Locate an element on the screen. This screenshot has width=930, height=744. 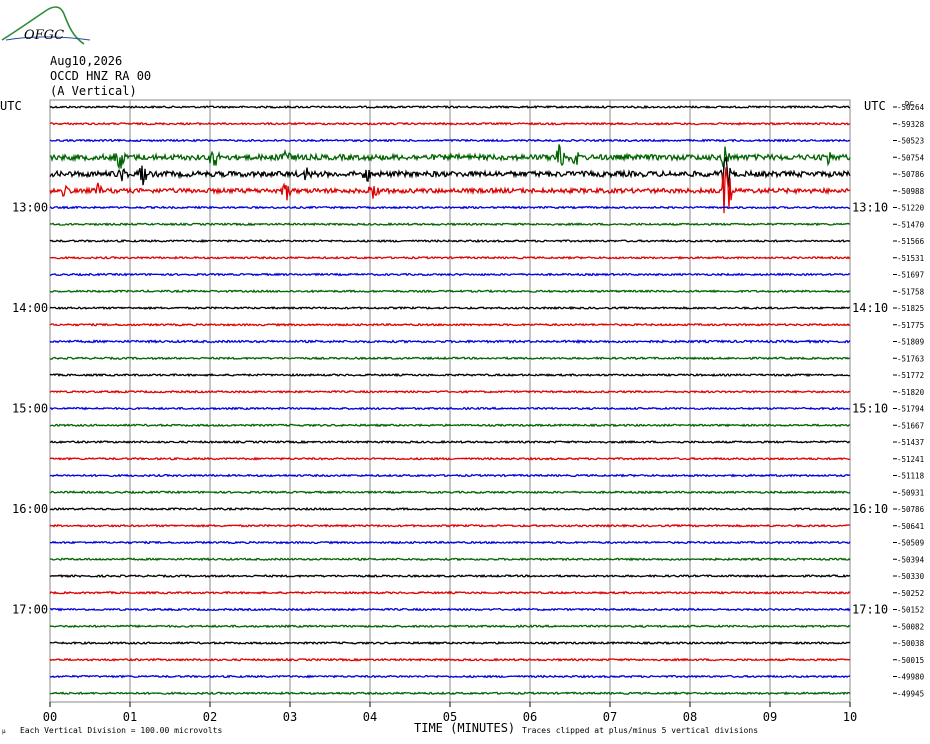
dc-offset-1: -59328 is located at coordinates (911, 124).